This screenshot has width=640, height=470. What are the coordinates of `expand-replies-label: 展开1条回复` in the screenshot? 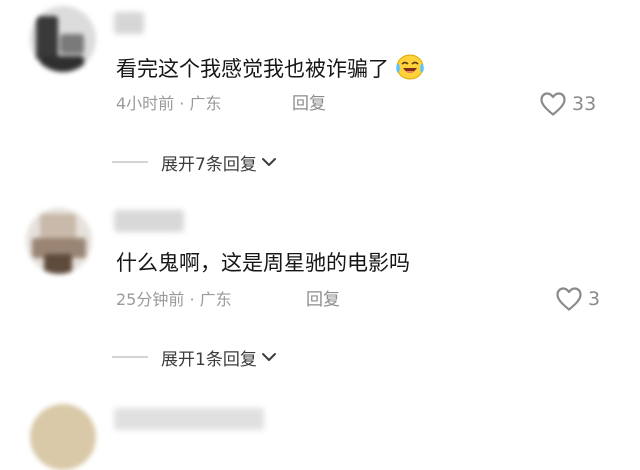 It's located at (209, 359).